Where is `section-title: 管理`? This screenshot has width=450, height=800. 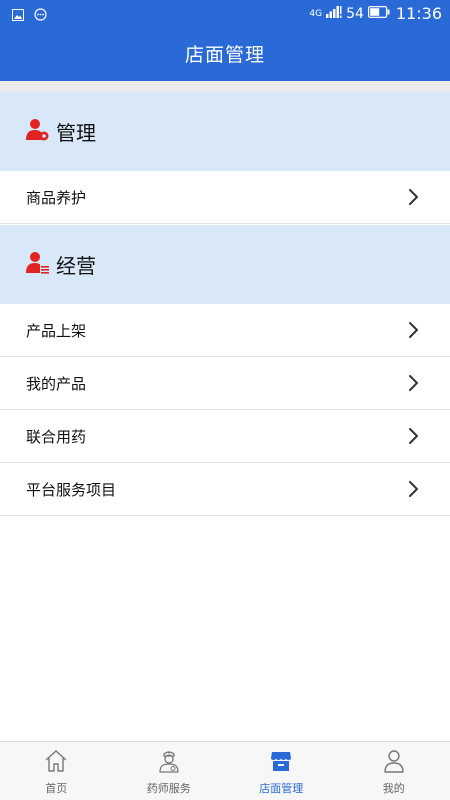
section-title: 管理 is located at coordinates (76, 133).